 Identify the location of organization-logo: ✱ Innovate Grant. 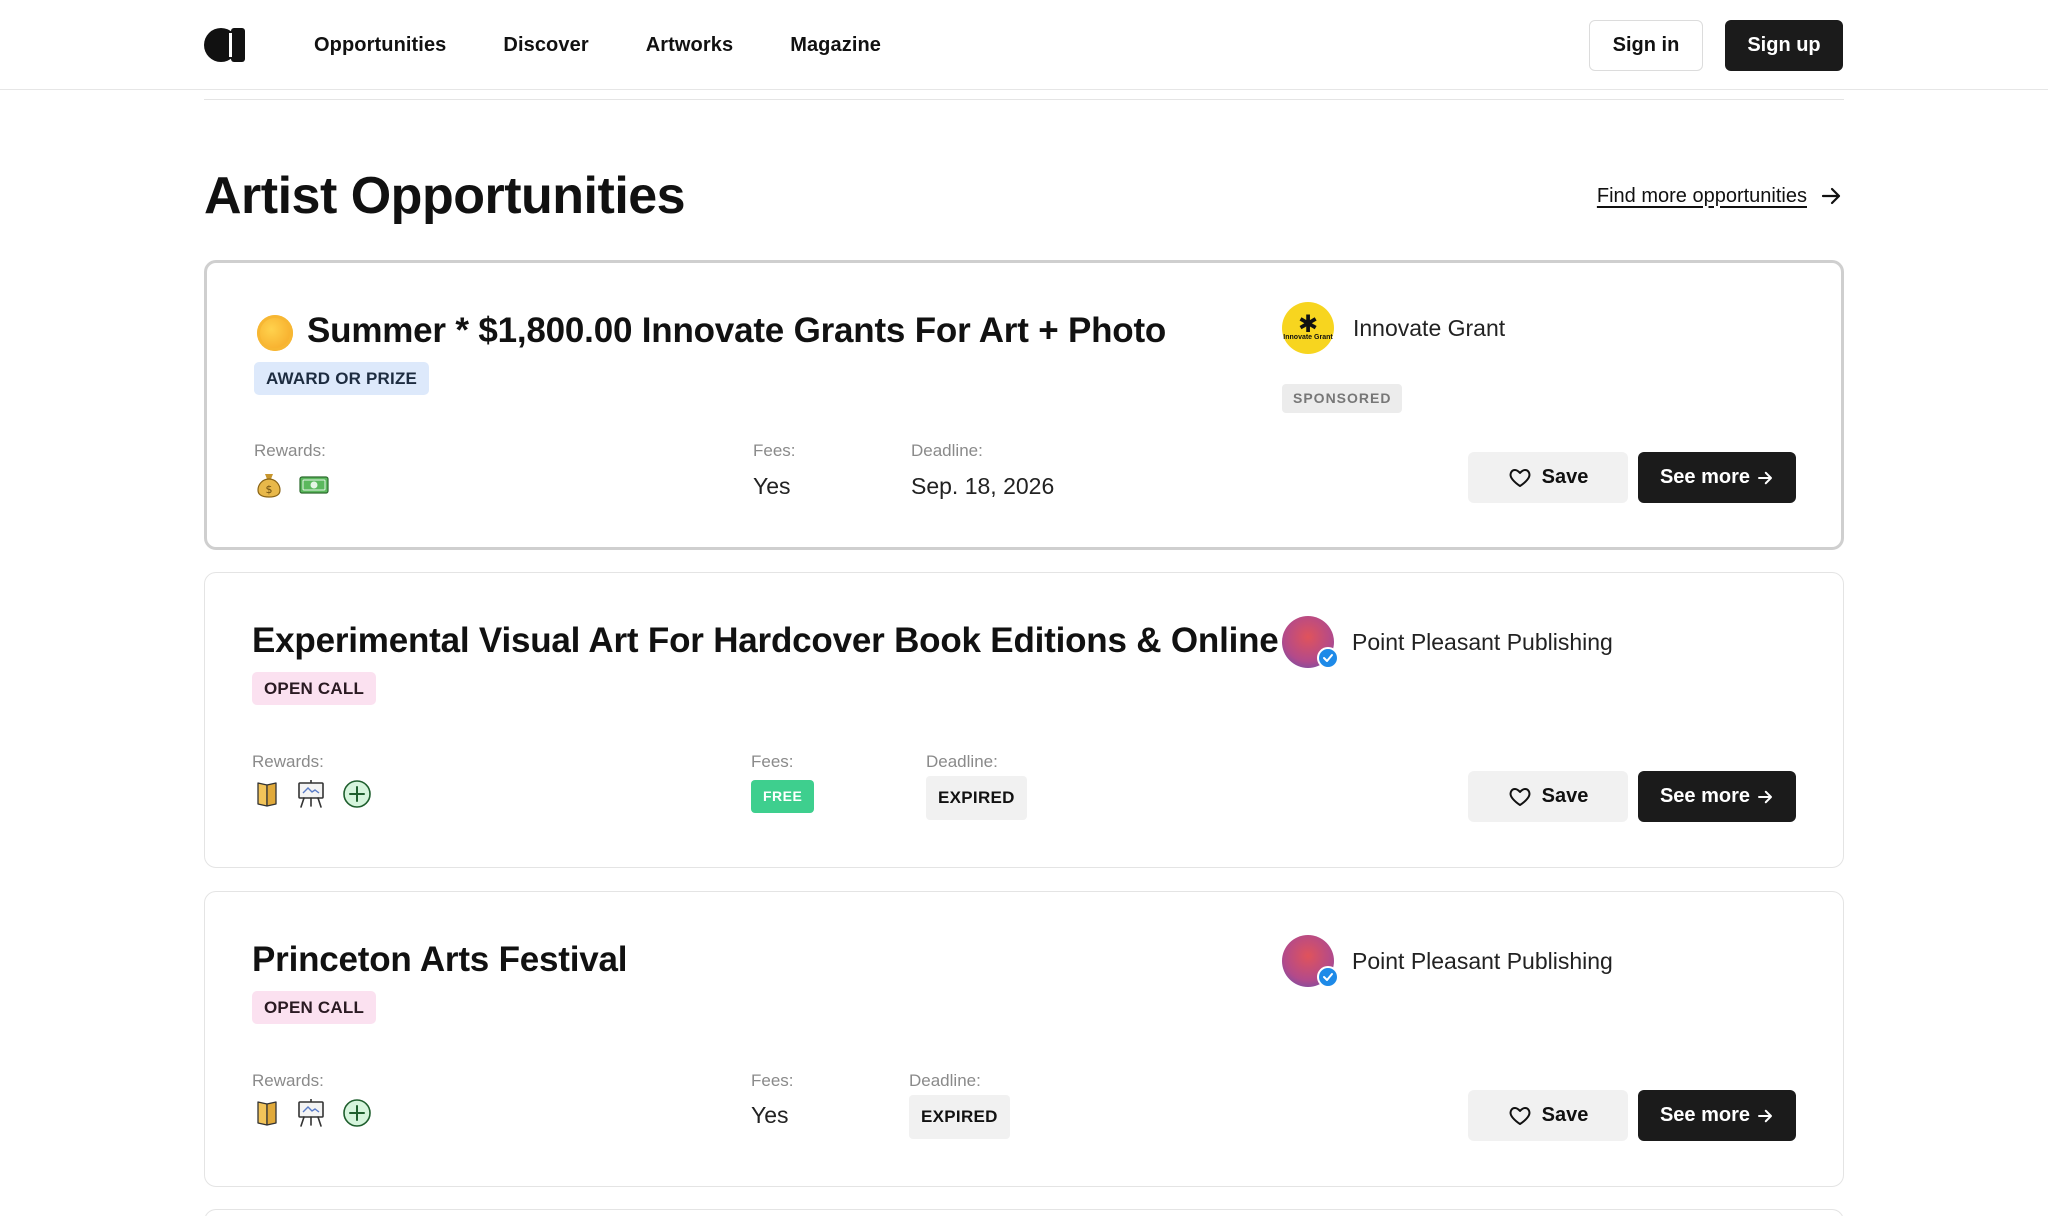
(1308, 328).